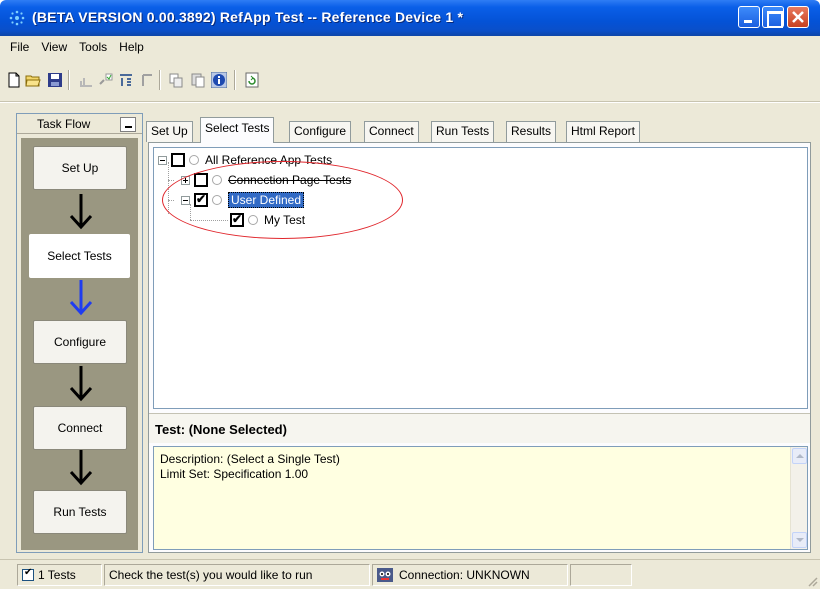  Describe the element at coordinates (252, 80) in the screenshot. I see `refresh-icon` at that location.